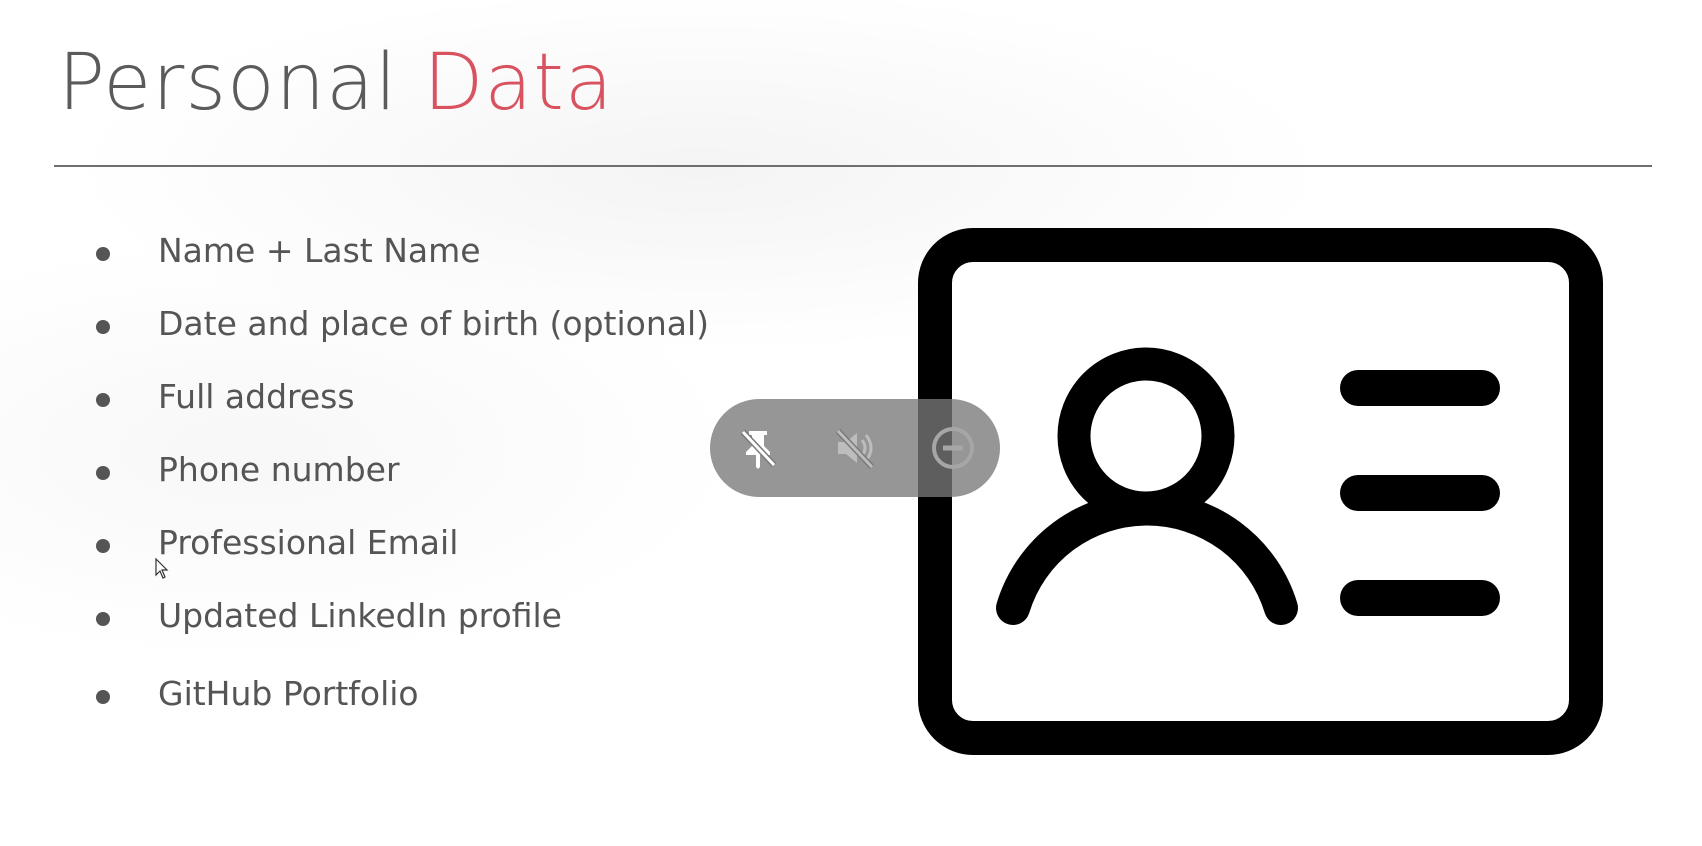  I want to click on bullet-text: Name + Last Name, so click(319, 250).